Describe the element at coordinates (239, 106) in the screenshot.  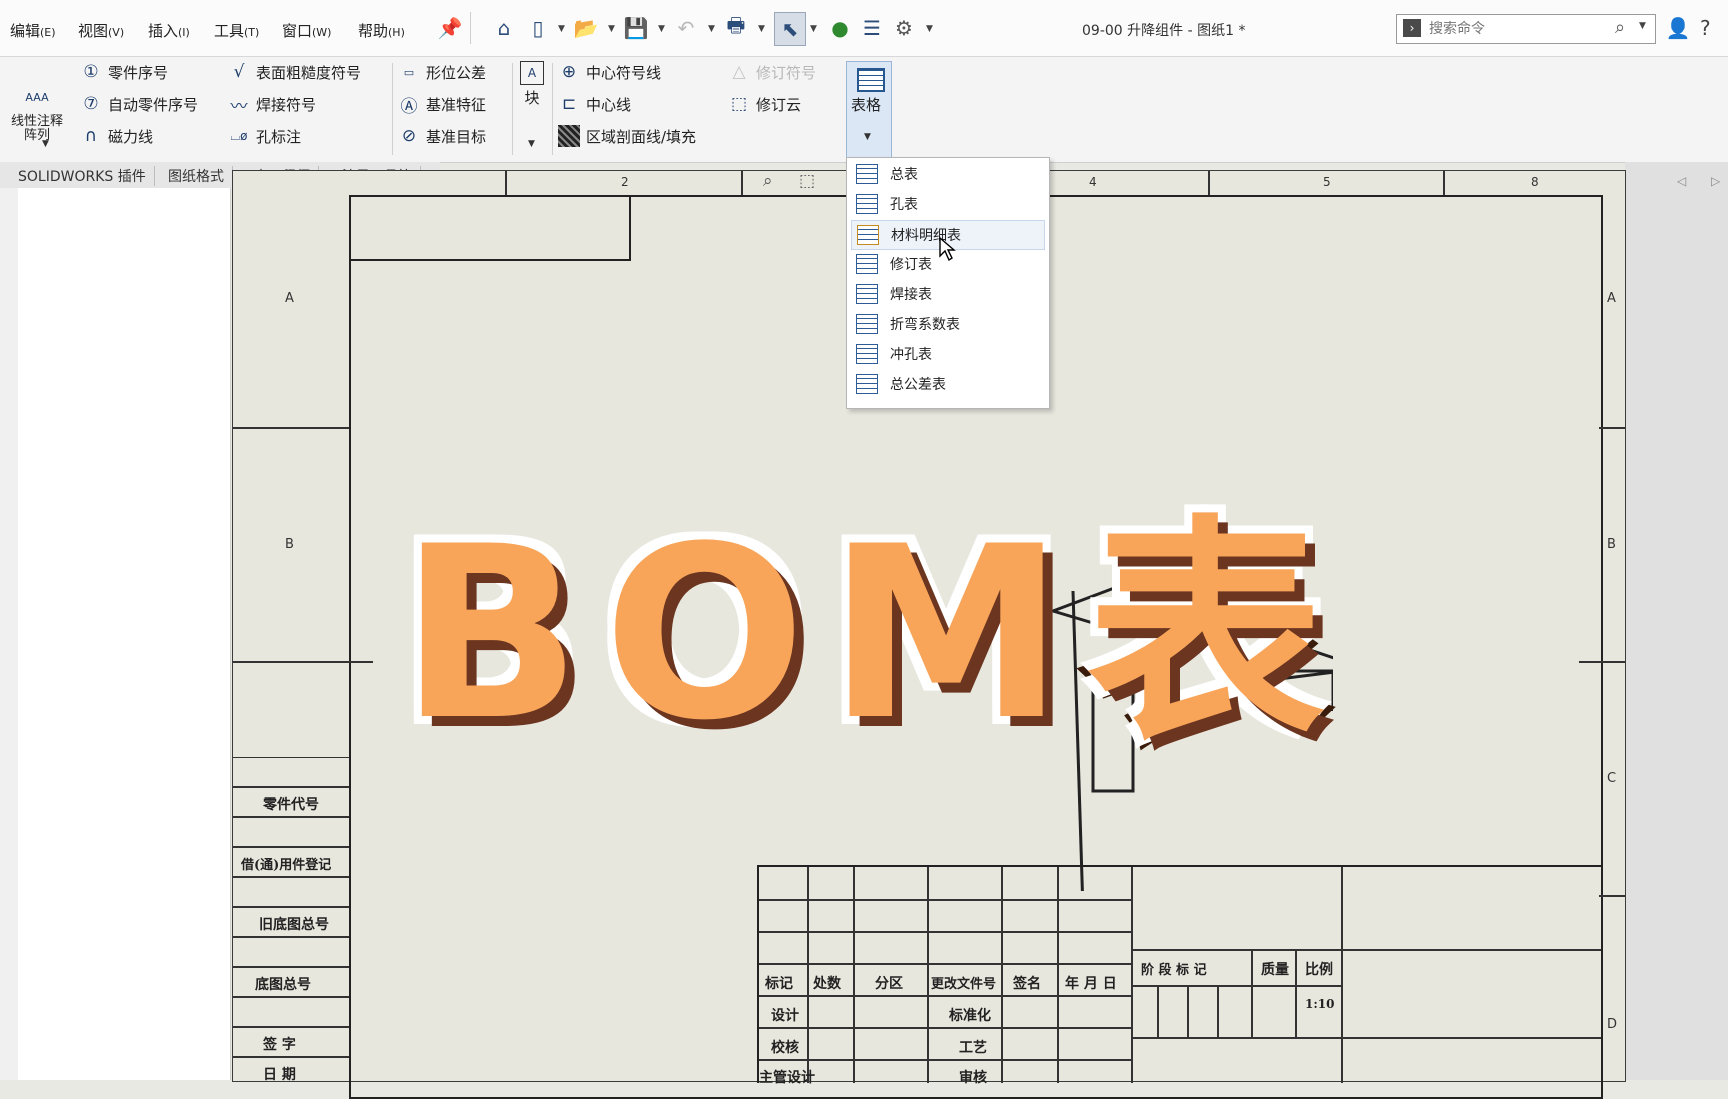
I see `weld-icon: 〰` at that location.